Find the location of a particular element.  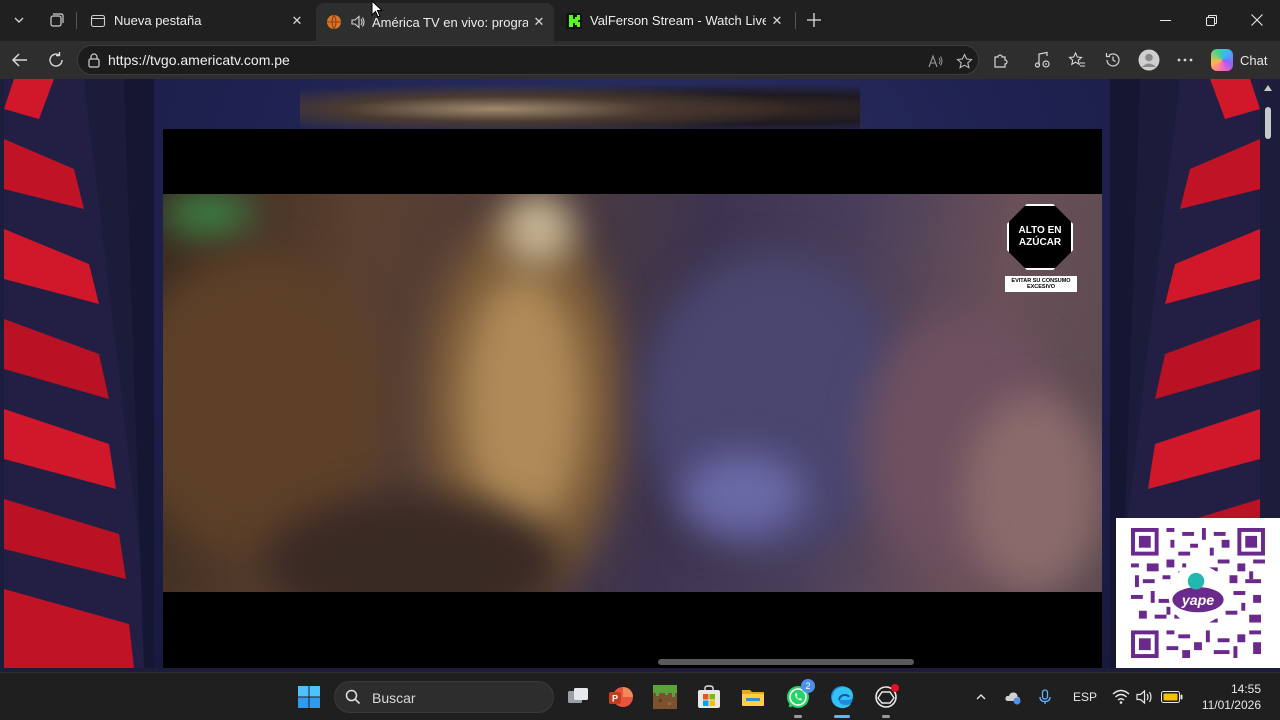

browser-toolbar: https://tvgo.americatv.com.pe Chat is located at coordinates (640, 60).